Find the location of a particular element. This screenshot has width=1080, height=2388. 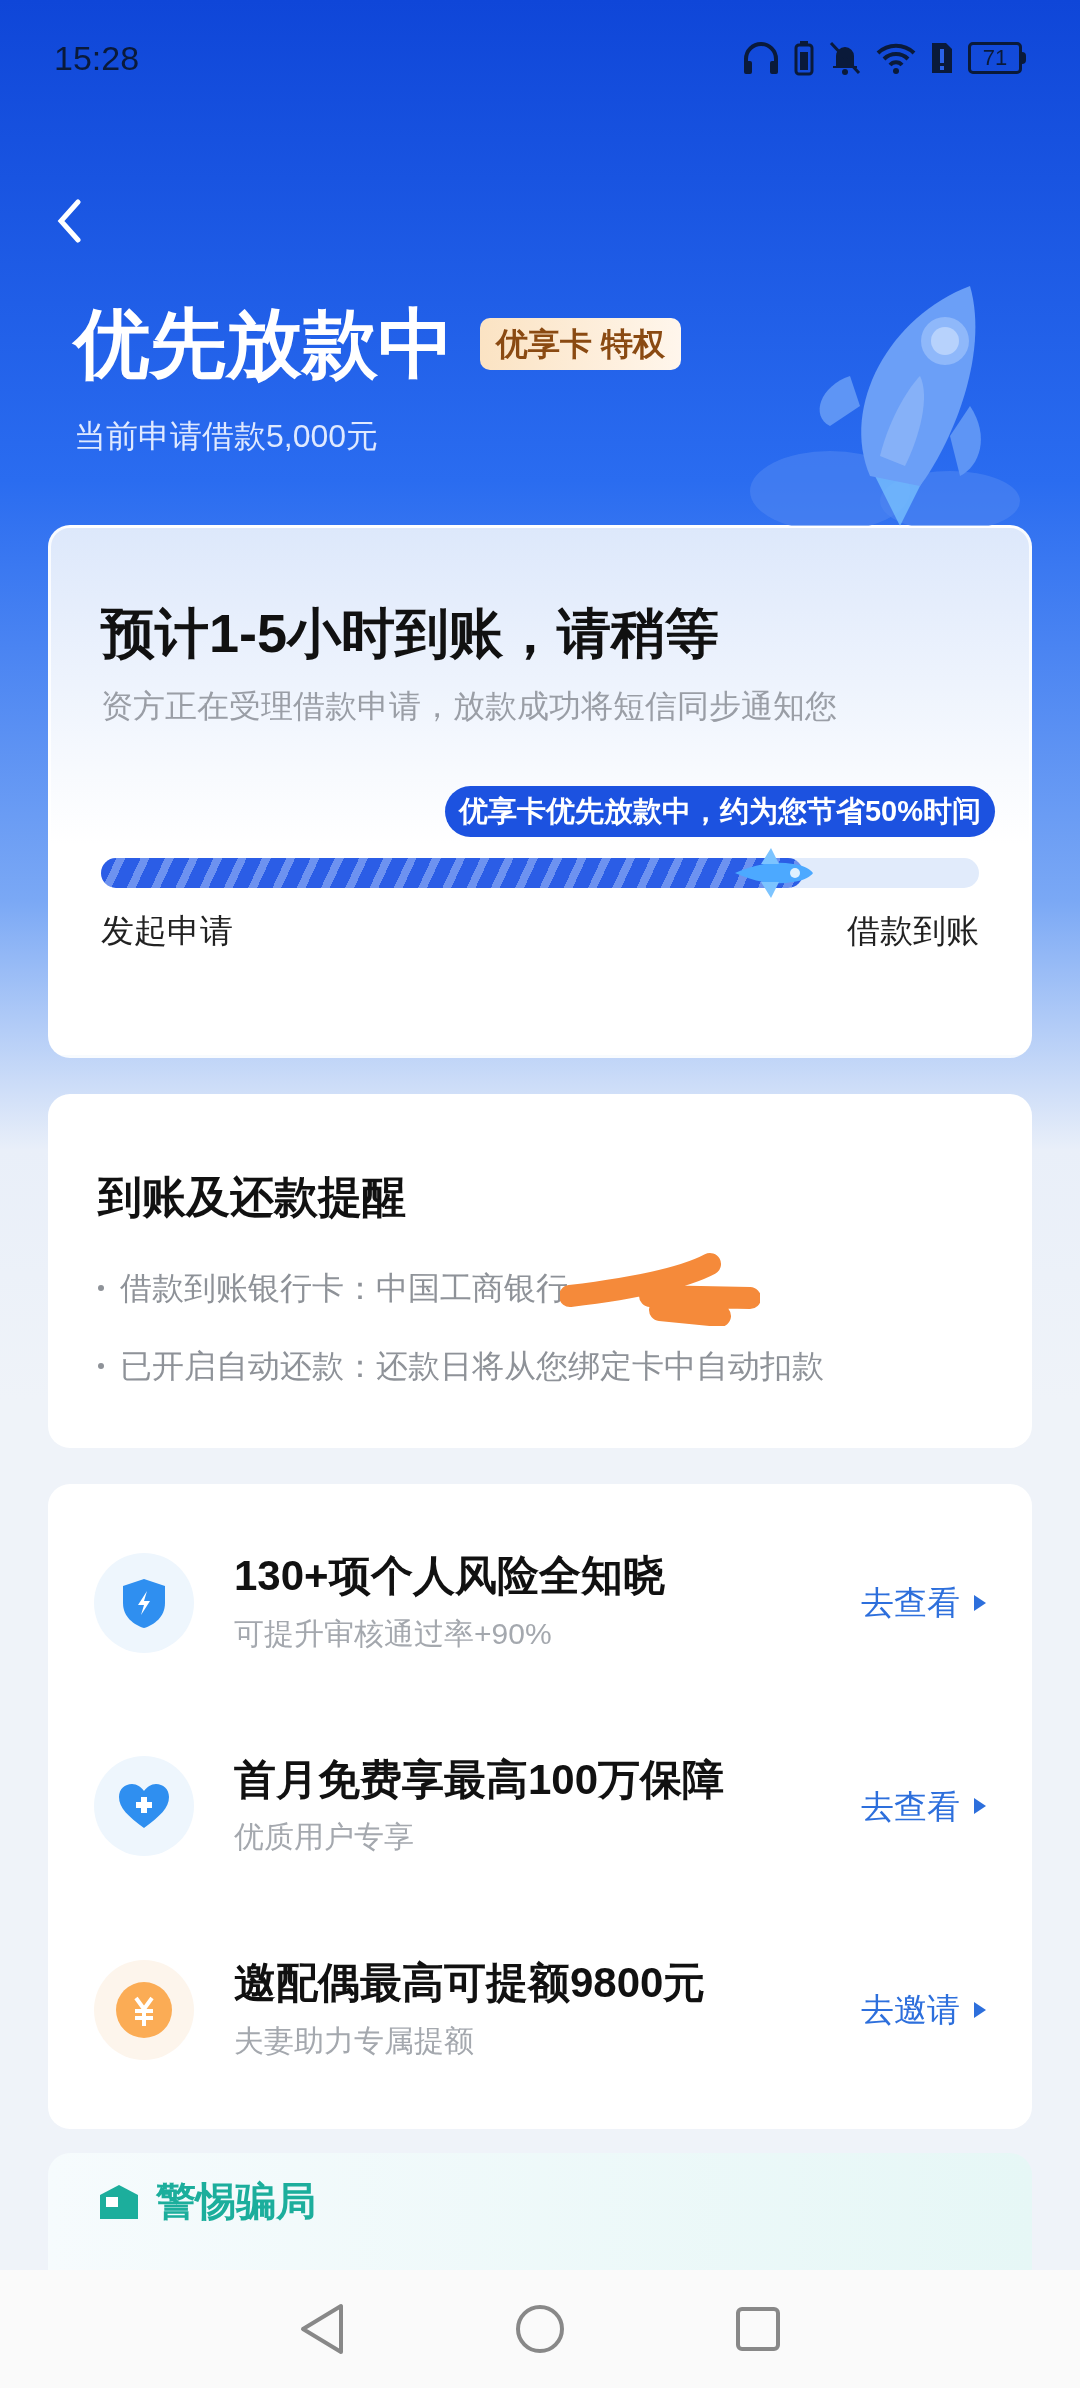

home-nav-icon is located at coordinates (540, 2329).